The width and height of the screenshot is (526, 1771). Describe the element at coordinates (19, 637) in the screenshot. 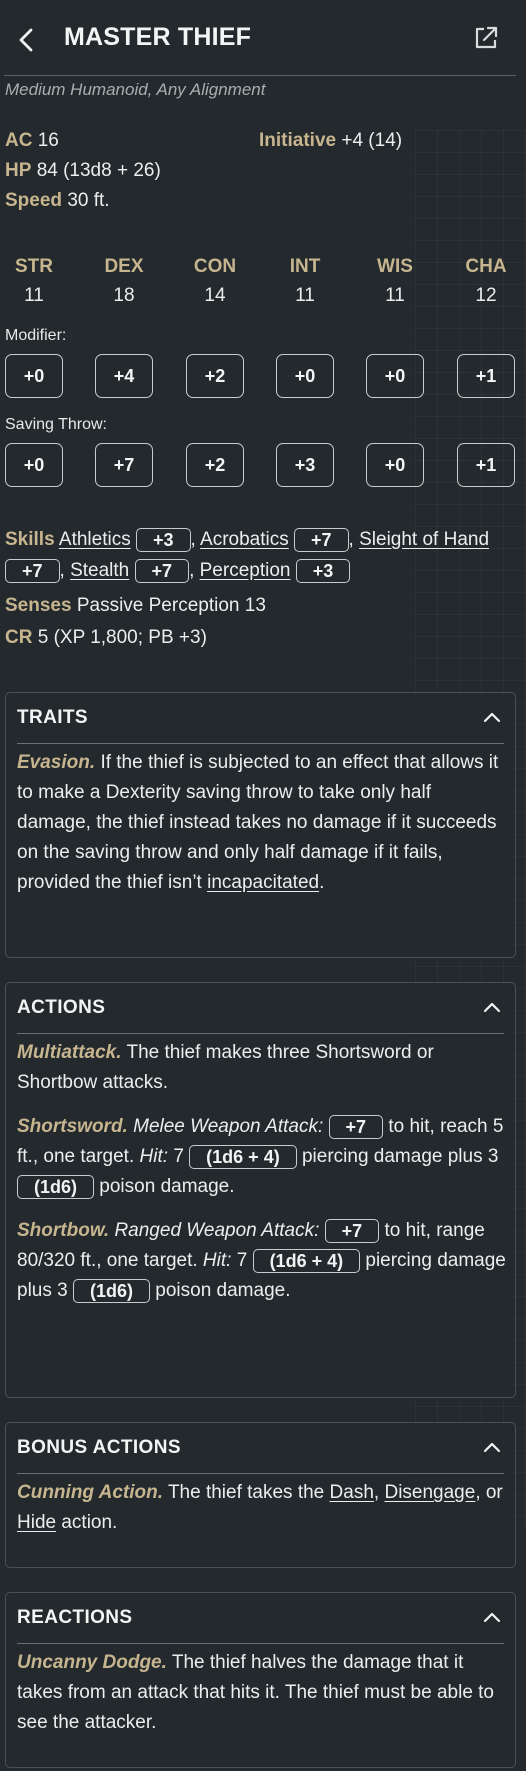

I see `cr-label: CR` at that location.